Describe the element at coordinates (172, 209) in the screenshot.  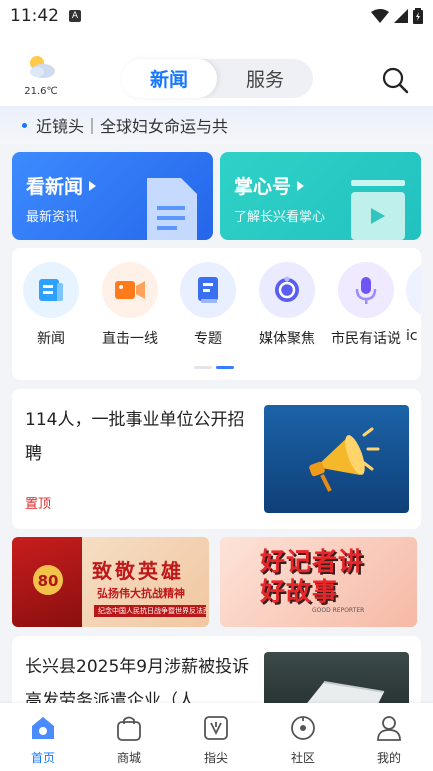
I see `document-icon` at that location.